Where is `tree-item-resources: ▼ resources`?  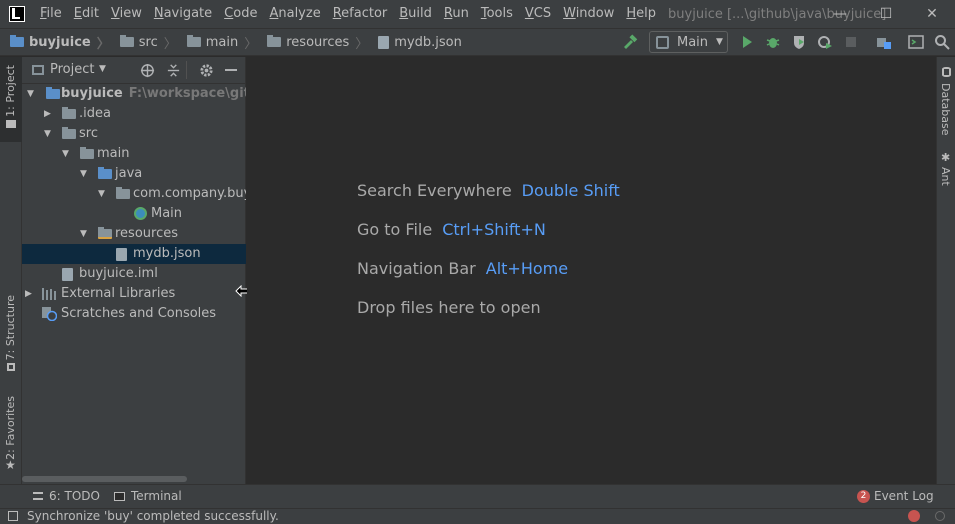
tree-item-resources: ▼ resources is located at coordinates (134, 234).